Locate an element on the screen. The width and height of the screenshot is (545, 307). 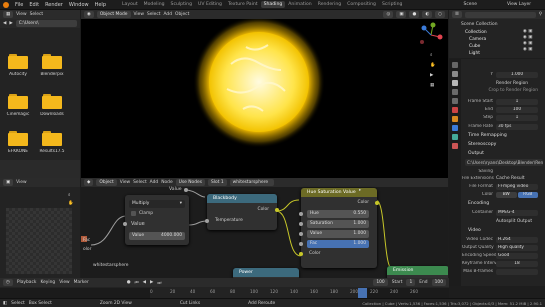
outliner-item-light: Light is located at coordinates (474, 53).